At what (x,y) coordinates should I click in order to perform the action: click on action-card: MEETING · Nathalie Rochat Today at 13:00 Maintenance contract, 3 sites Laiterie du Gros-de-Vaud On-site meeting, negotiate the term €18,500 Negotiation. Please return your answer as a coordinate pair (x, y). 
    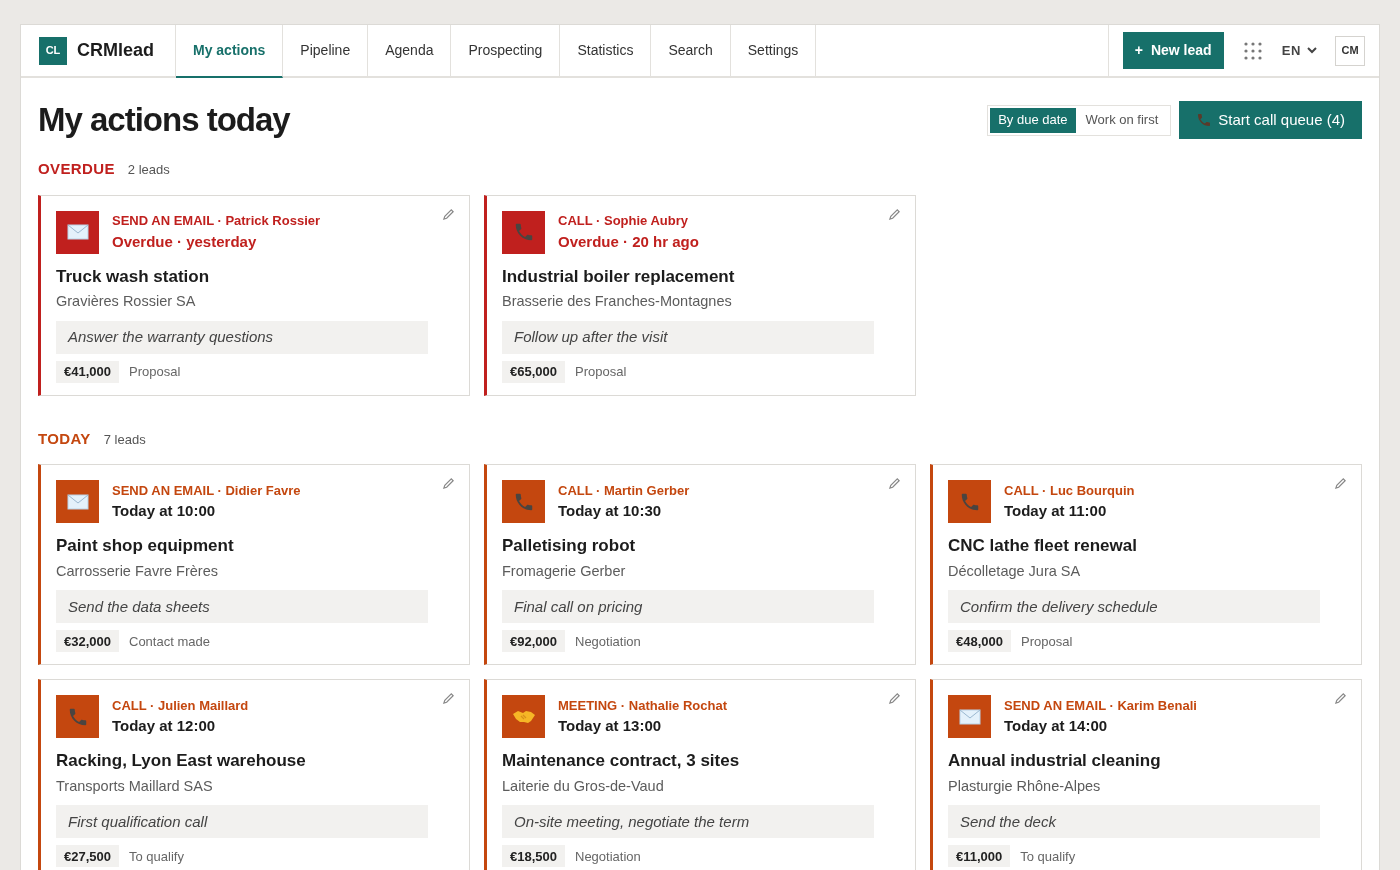
    Looking at the image, I should click on (700, 774).